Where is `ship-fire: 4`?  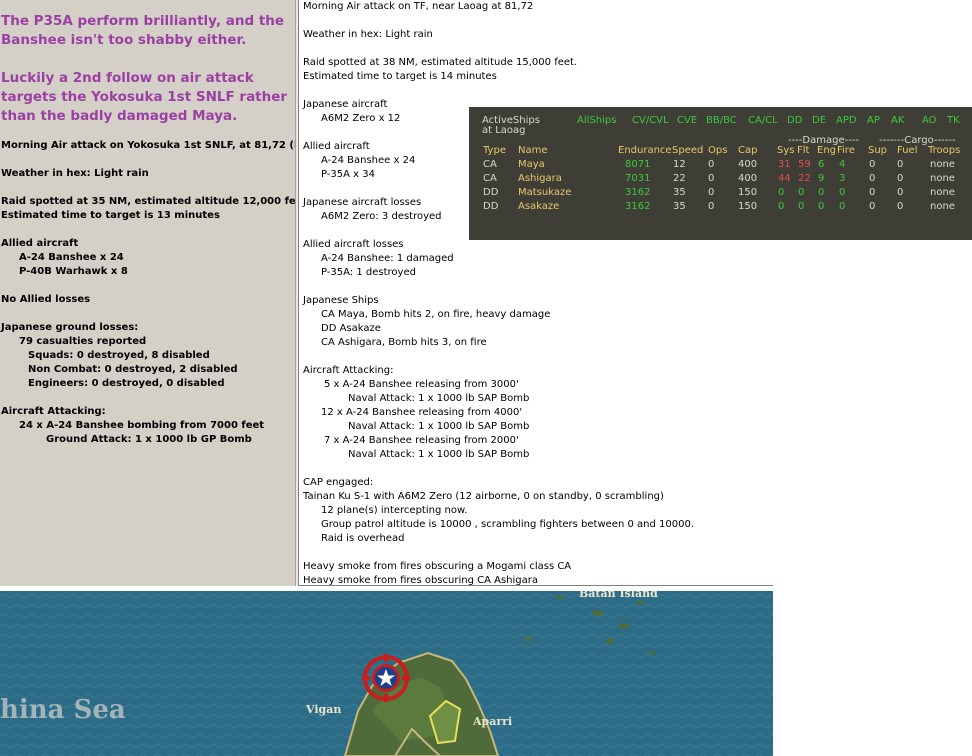
ship-fire: 4 is located at coordinates (842, 164).